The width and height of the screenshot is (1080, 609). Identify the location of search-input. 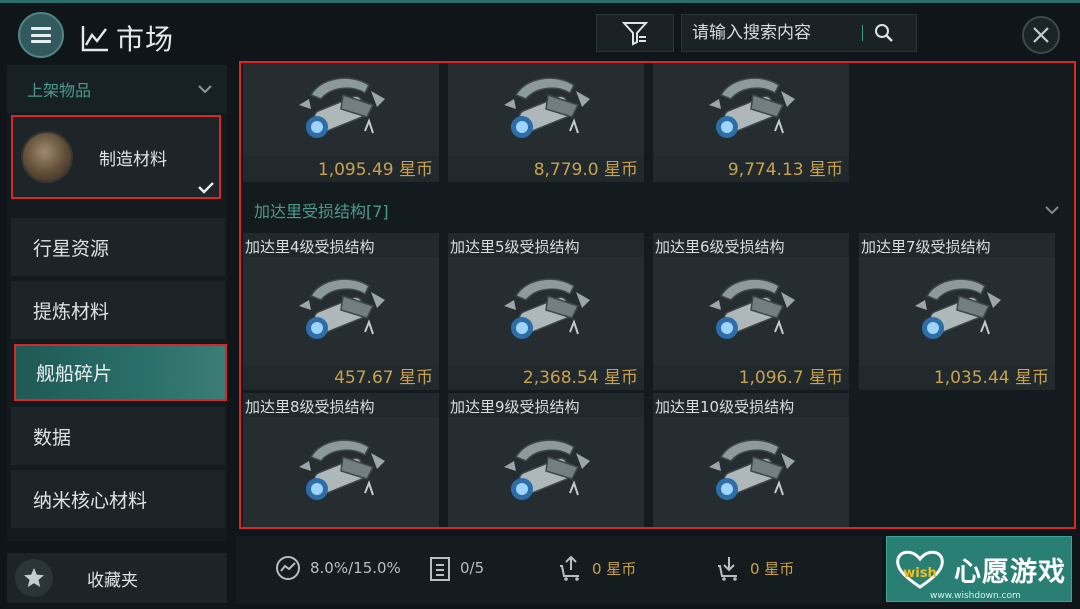
(777, 33).